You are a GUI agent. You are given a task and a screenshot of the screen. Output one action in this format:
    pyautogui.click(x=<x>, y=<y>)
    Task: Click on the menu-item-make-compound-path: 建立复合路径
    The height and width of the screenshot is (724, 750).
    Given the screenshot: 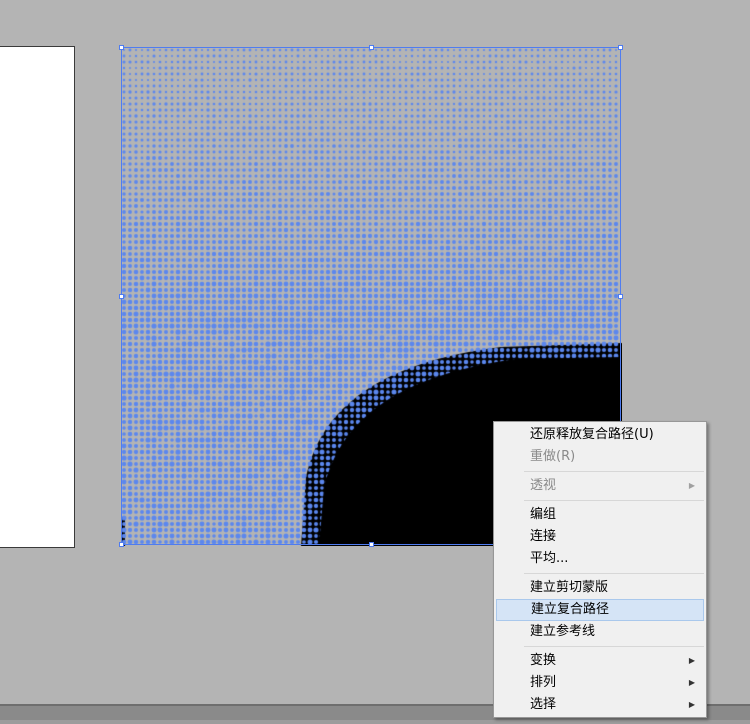 What is the action you would take?
    pyautogui.click(x=600, y=610)
    